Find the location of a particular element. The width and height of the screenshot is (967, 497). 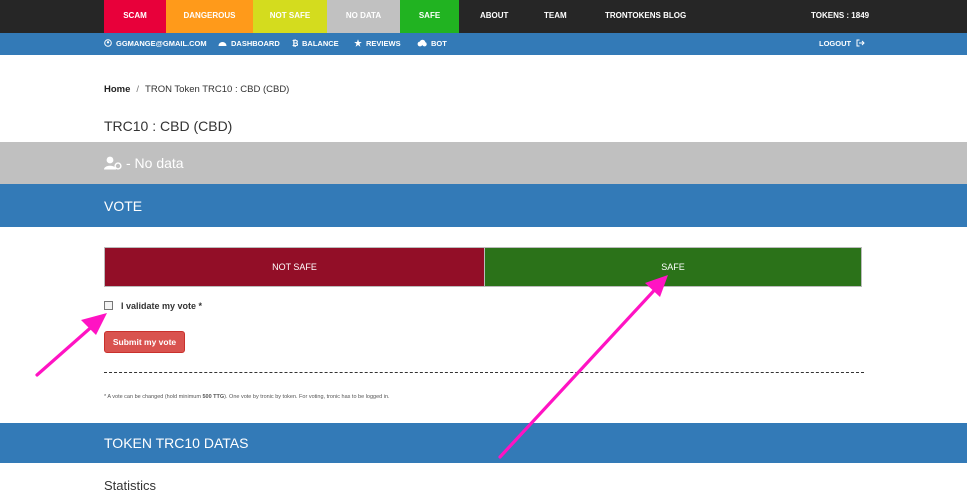

annotation-arrowhead-checkbox is located at coordinates (94, 324).